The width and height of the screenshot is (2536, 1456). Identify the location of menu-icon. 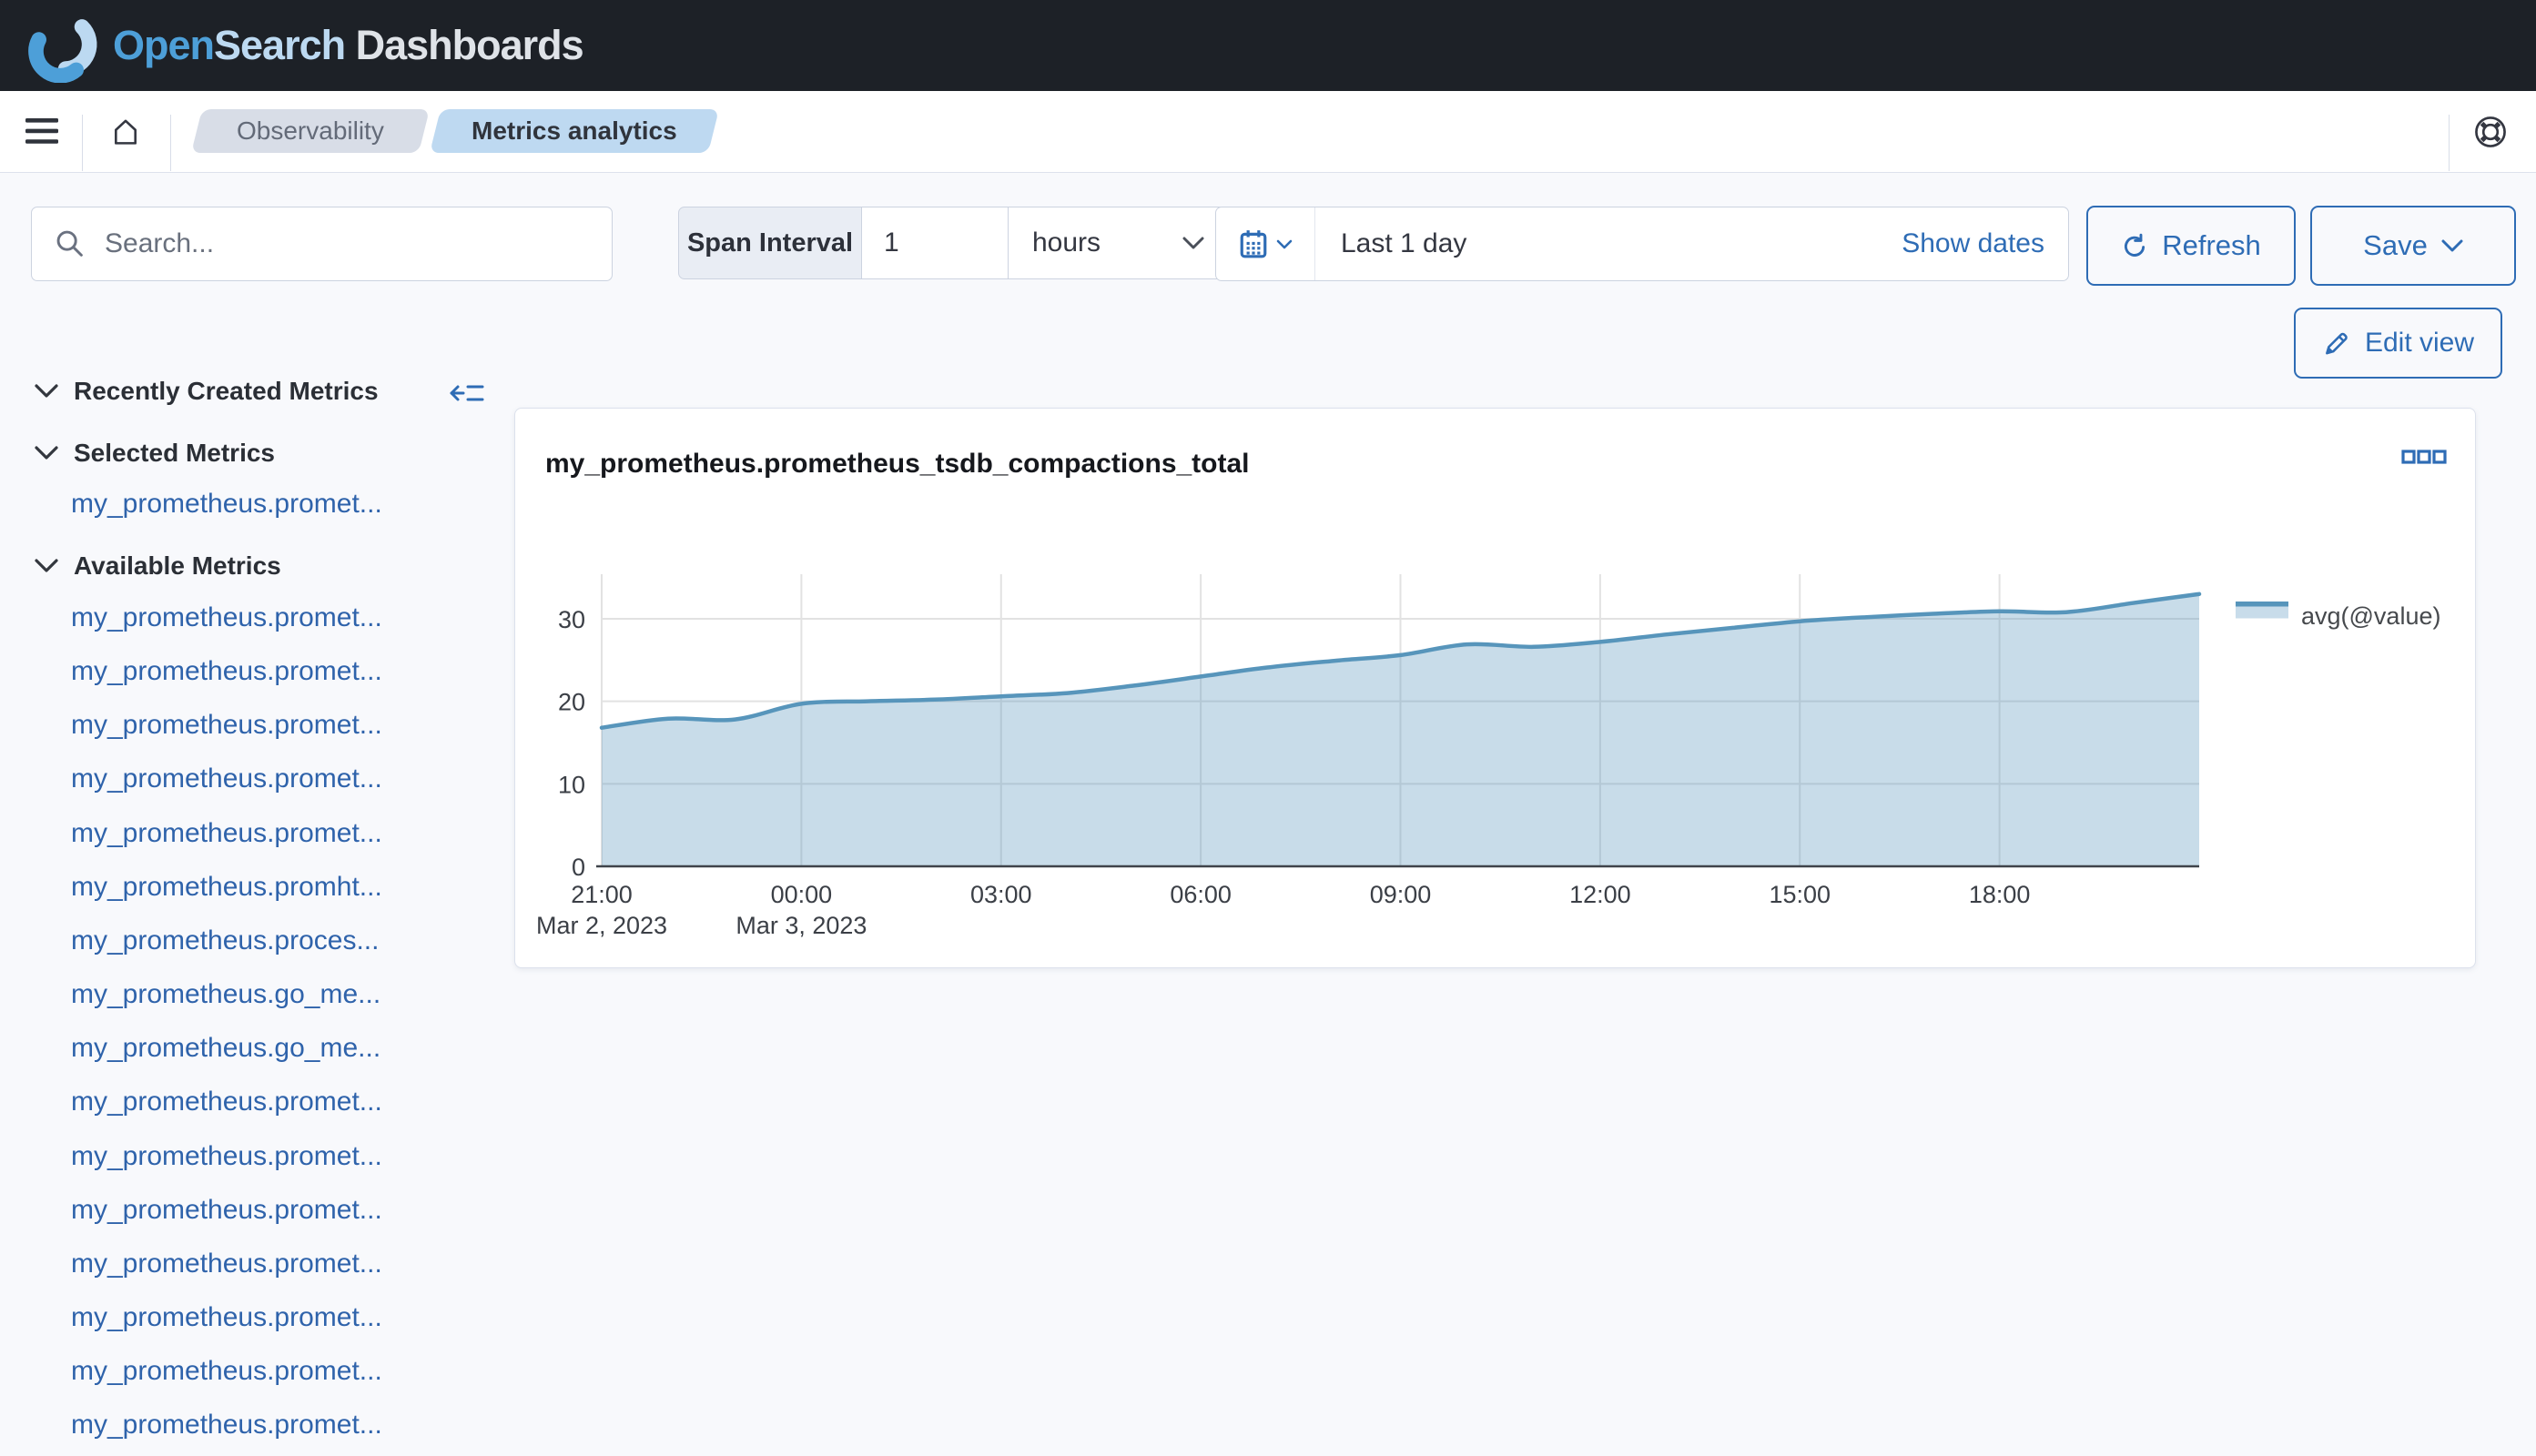
(42, 131).